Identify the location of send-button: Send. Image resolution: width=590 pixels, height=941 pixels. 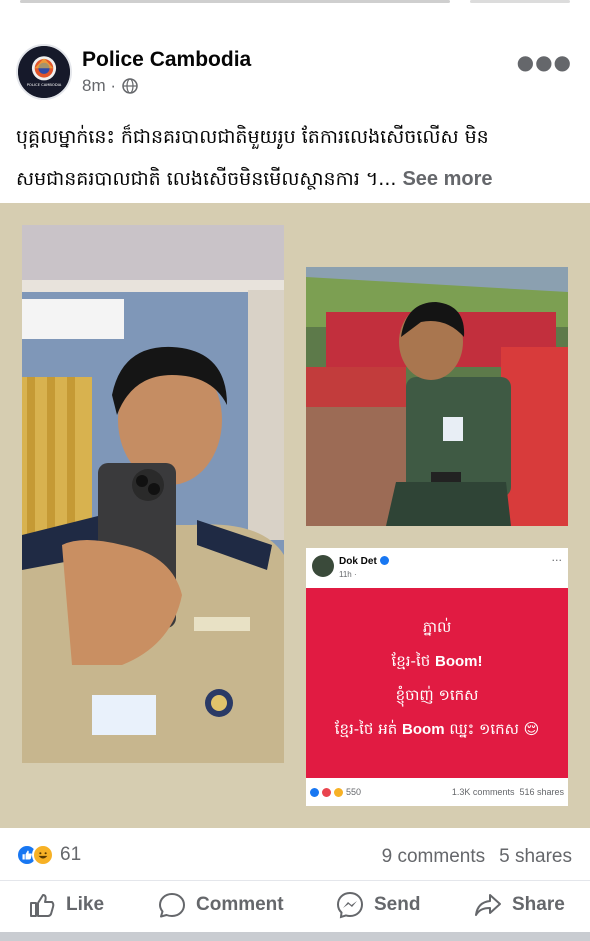
(378, 905).